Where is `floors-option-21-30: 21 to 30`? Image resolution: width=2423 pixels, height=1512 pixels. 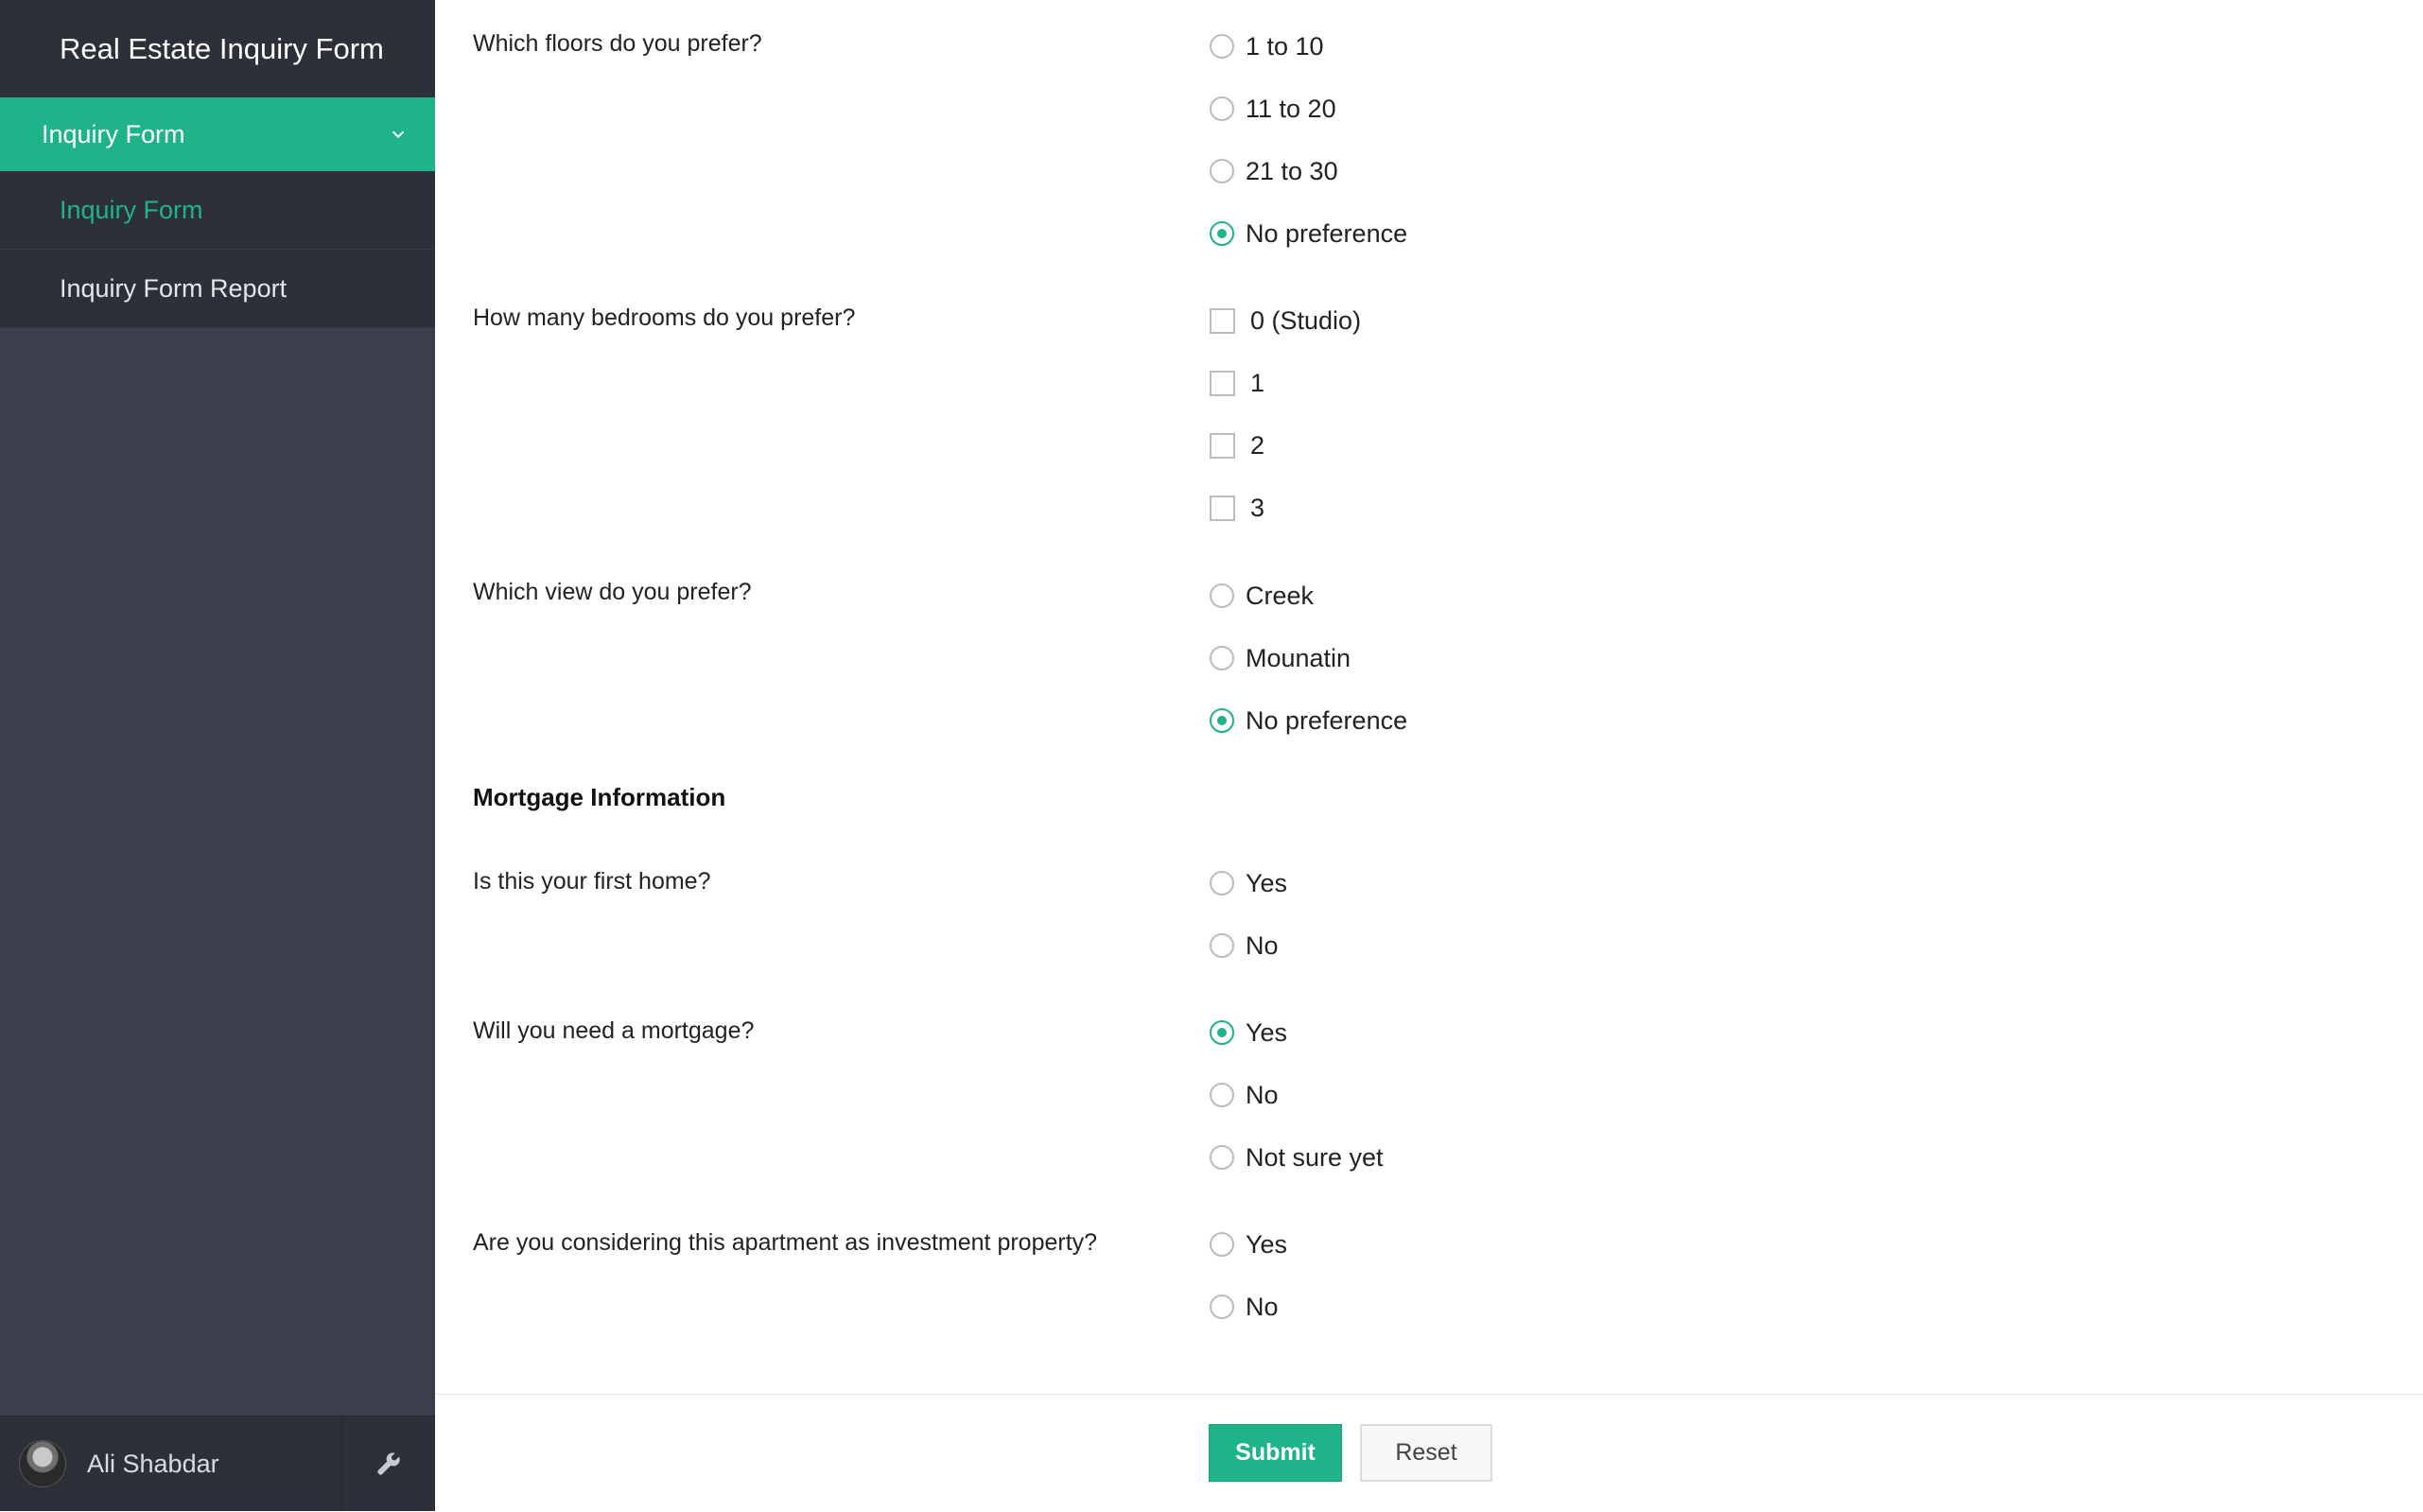 floors-option-21-30: 21 to 30 is located at coordinates (1274, 171).